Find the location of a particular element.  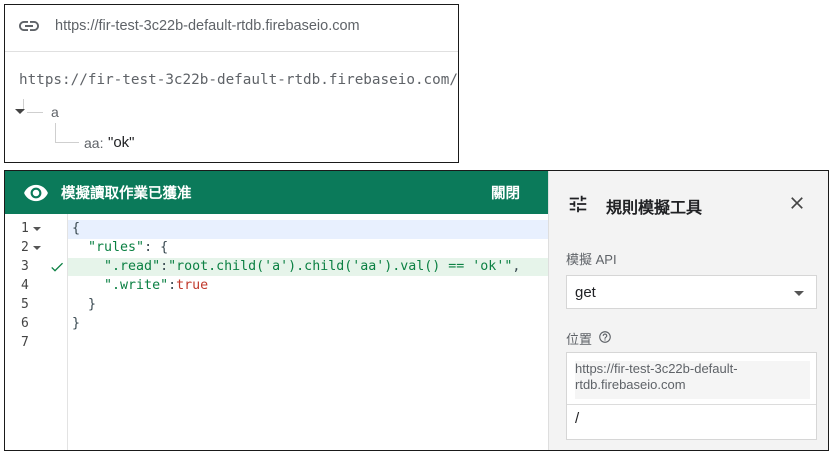

close-icon is located at coordinates (797, 203).